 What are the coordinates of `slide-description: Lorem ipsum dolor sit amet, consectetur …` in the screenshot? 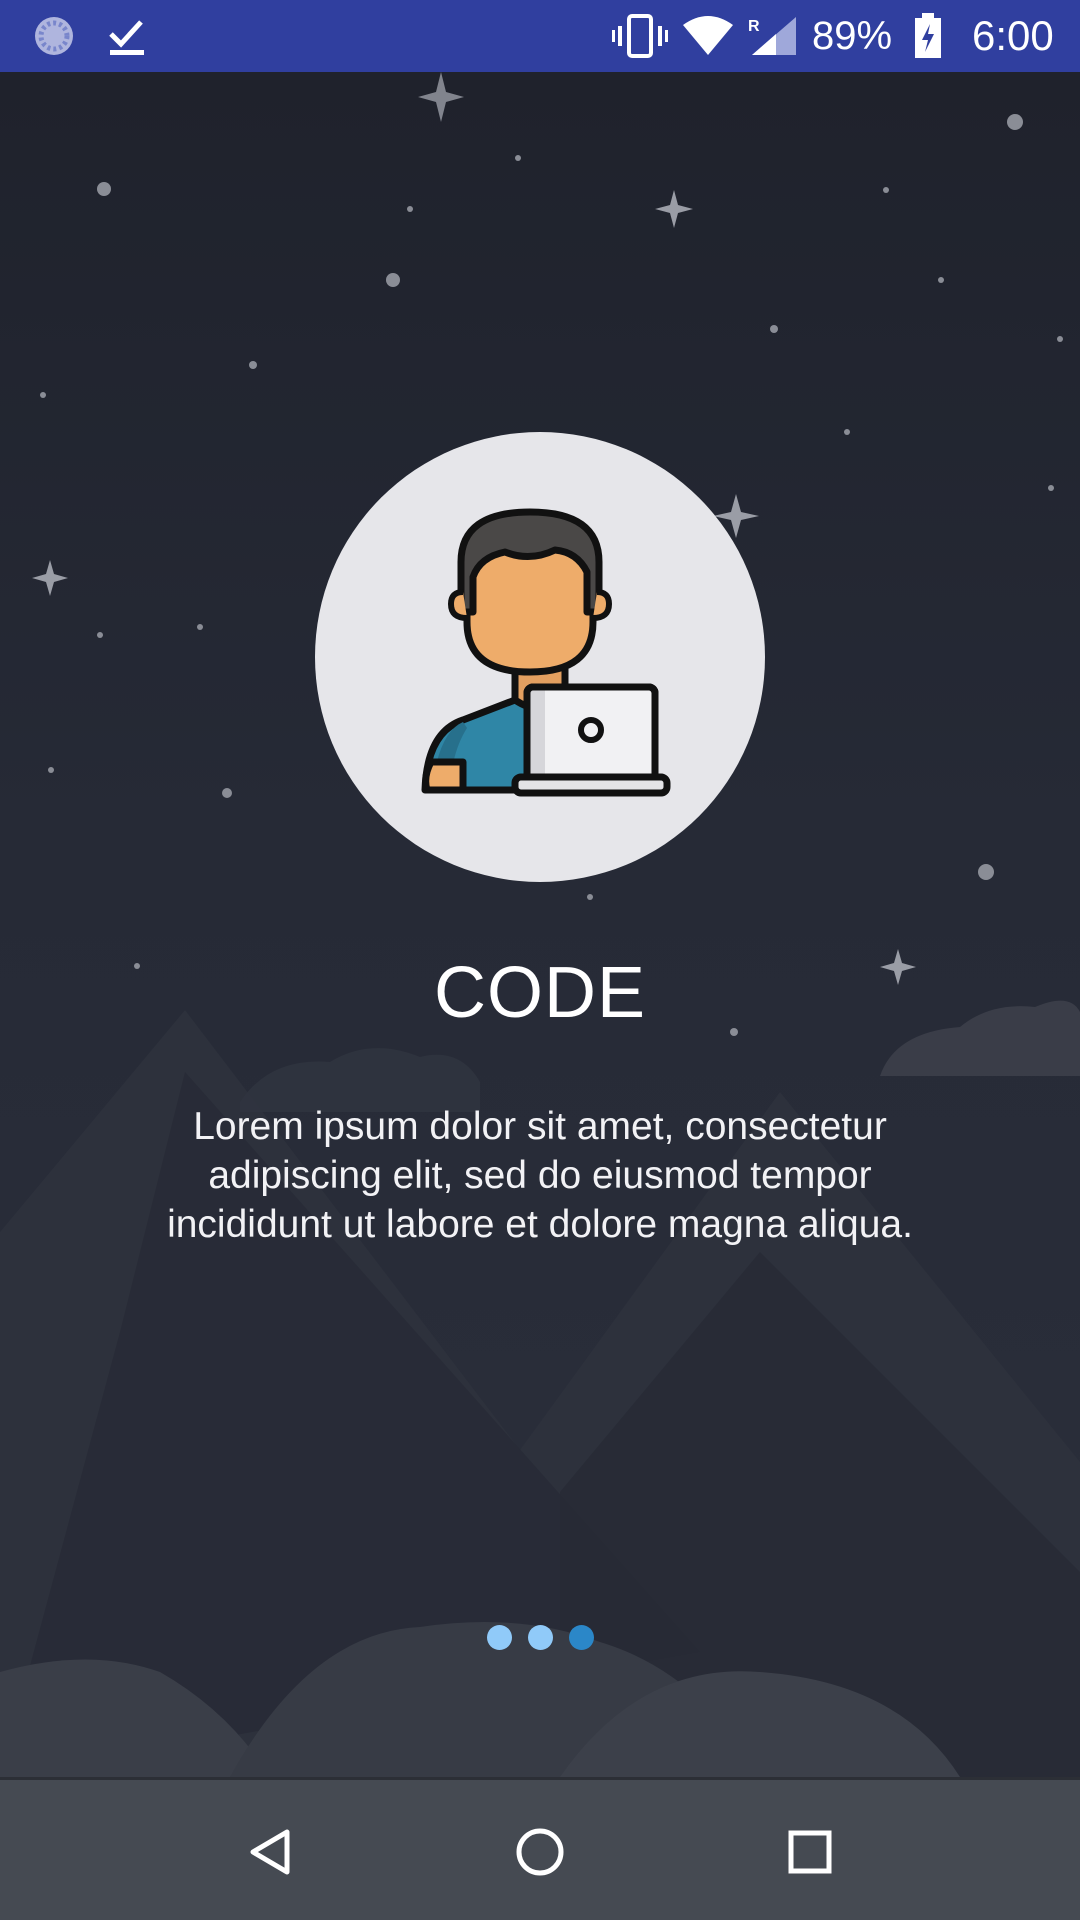 It's located at (540, 1175).